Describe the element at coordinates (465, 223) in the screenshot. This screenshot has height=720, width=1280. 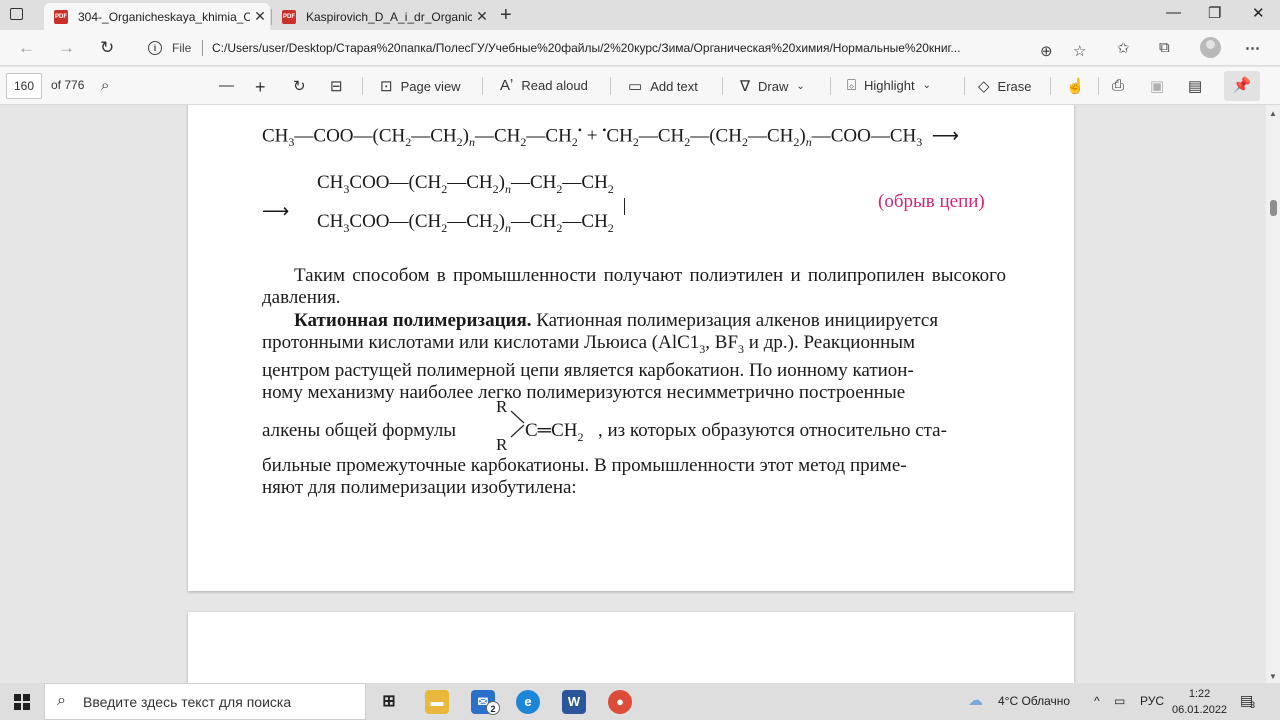
I see `product-formula-bottom: CH3COO—(CH2—CH2)n—CH2—CH2` at that location.